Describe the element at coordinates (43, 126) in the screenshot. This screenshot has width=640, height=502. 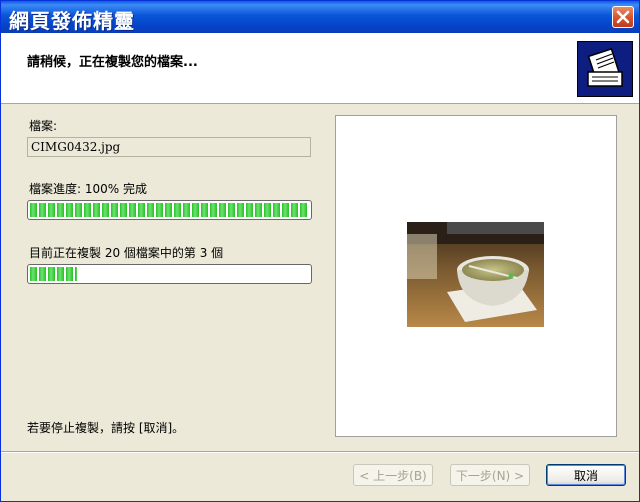
I see `file-label: 檔案:` at that location.